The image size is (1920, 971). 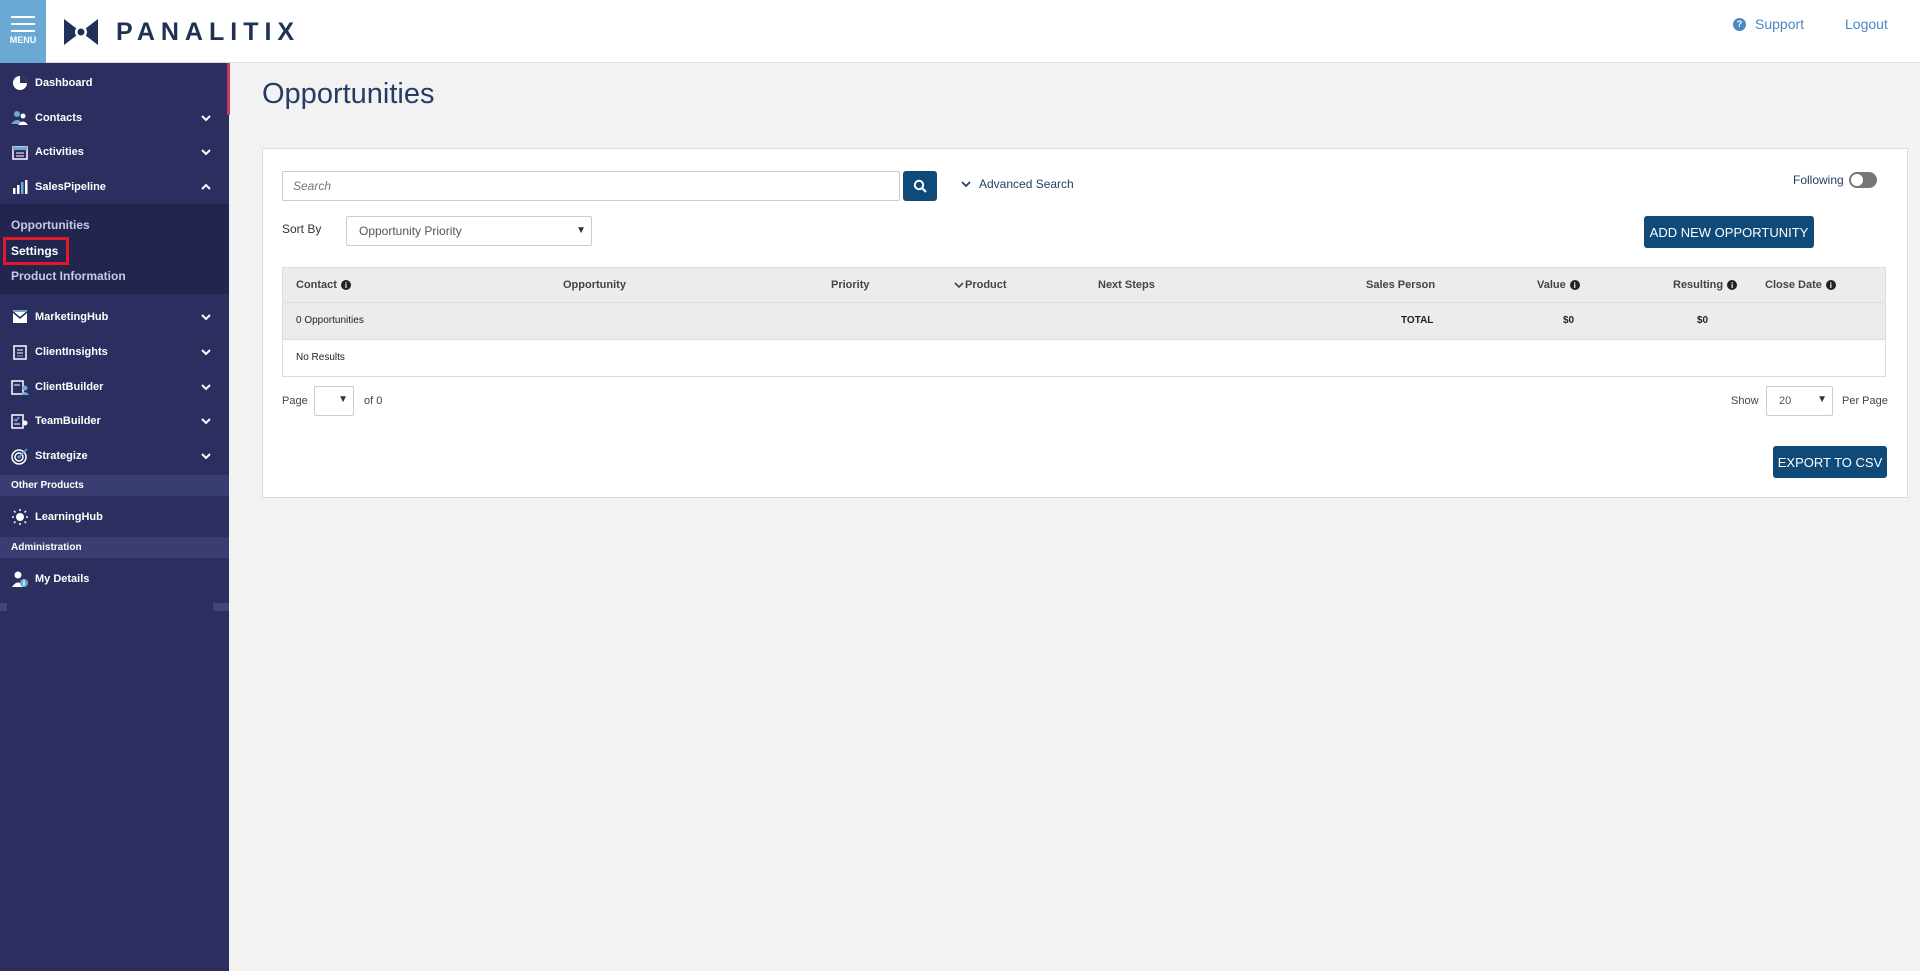 I want to click on column-header-opportunity: Opportunity, so click(x=594, y=285).